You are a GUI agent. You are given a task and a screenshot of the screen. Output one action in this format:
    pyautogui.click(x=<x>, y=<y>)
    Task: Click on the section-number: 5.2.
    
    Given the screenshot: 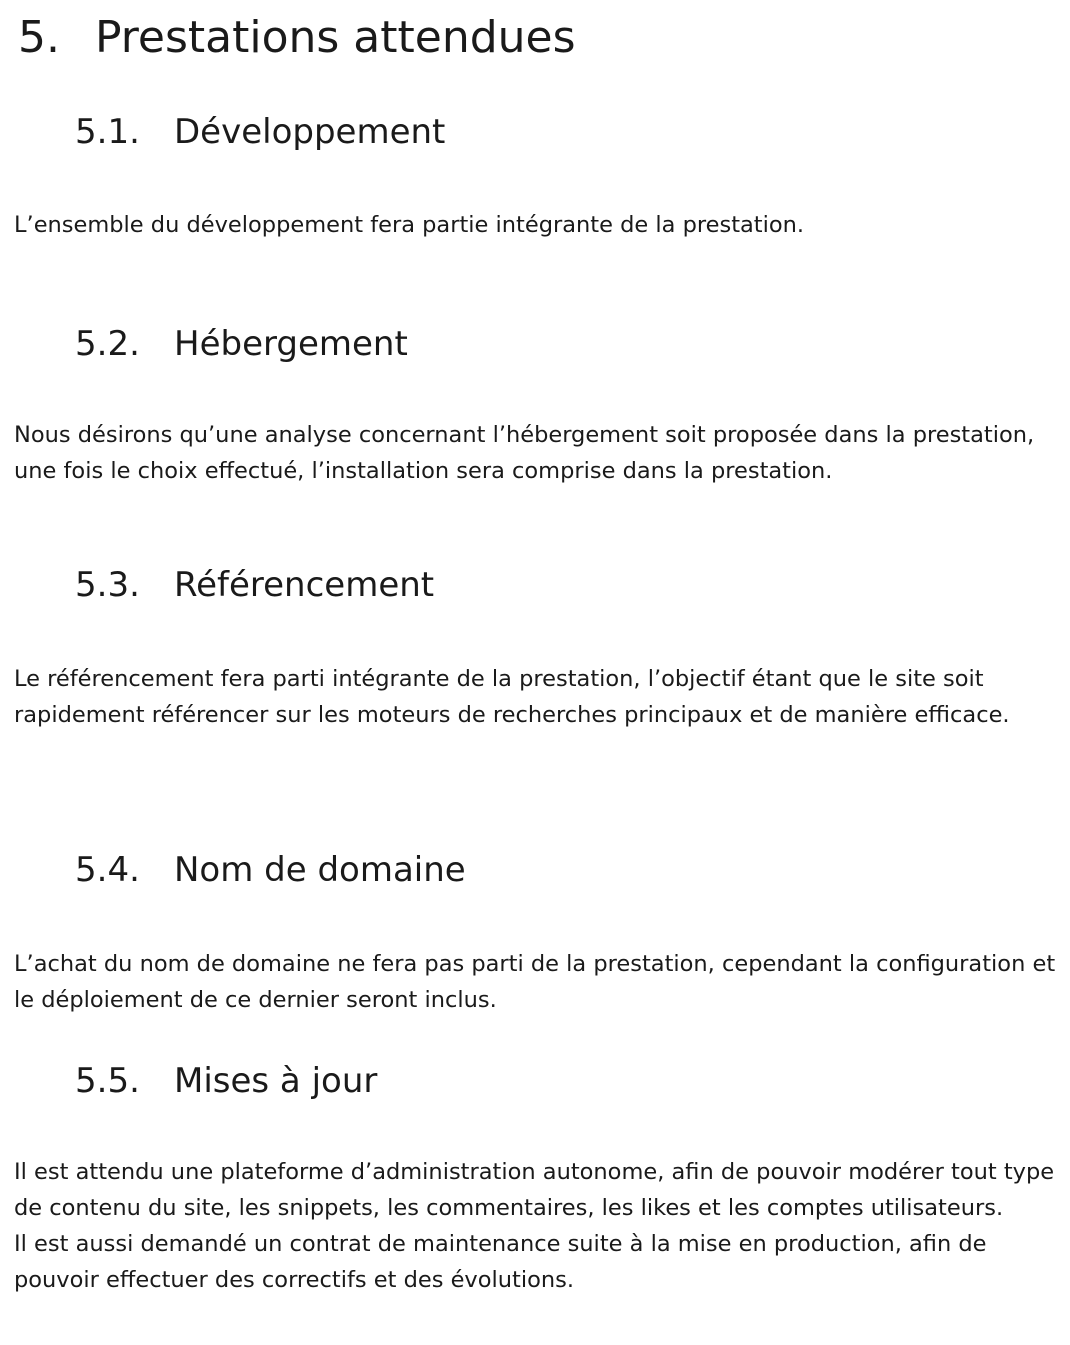 What is the action you would take?
    pyautogui.click(x=107, y=344)
    